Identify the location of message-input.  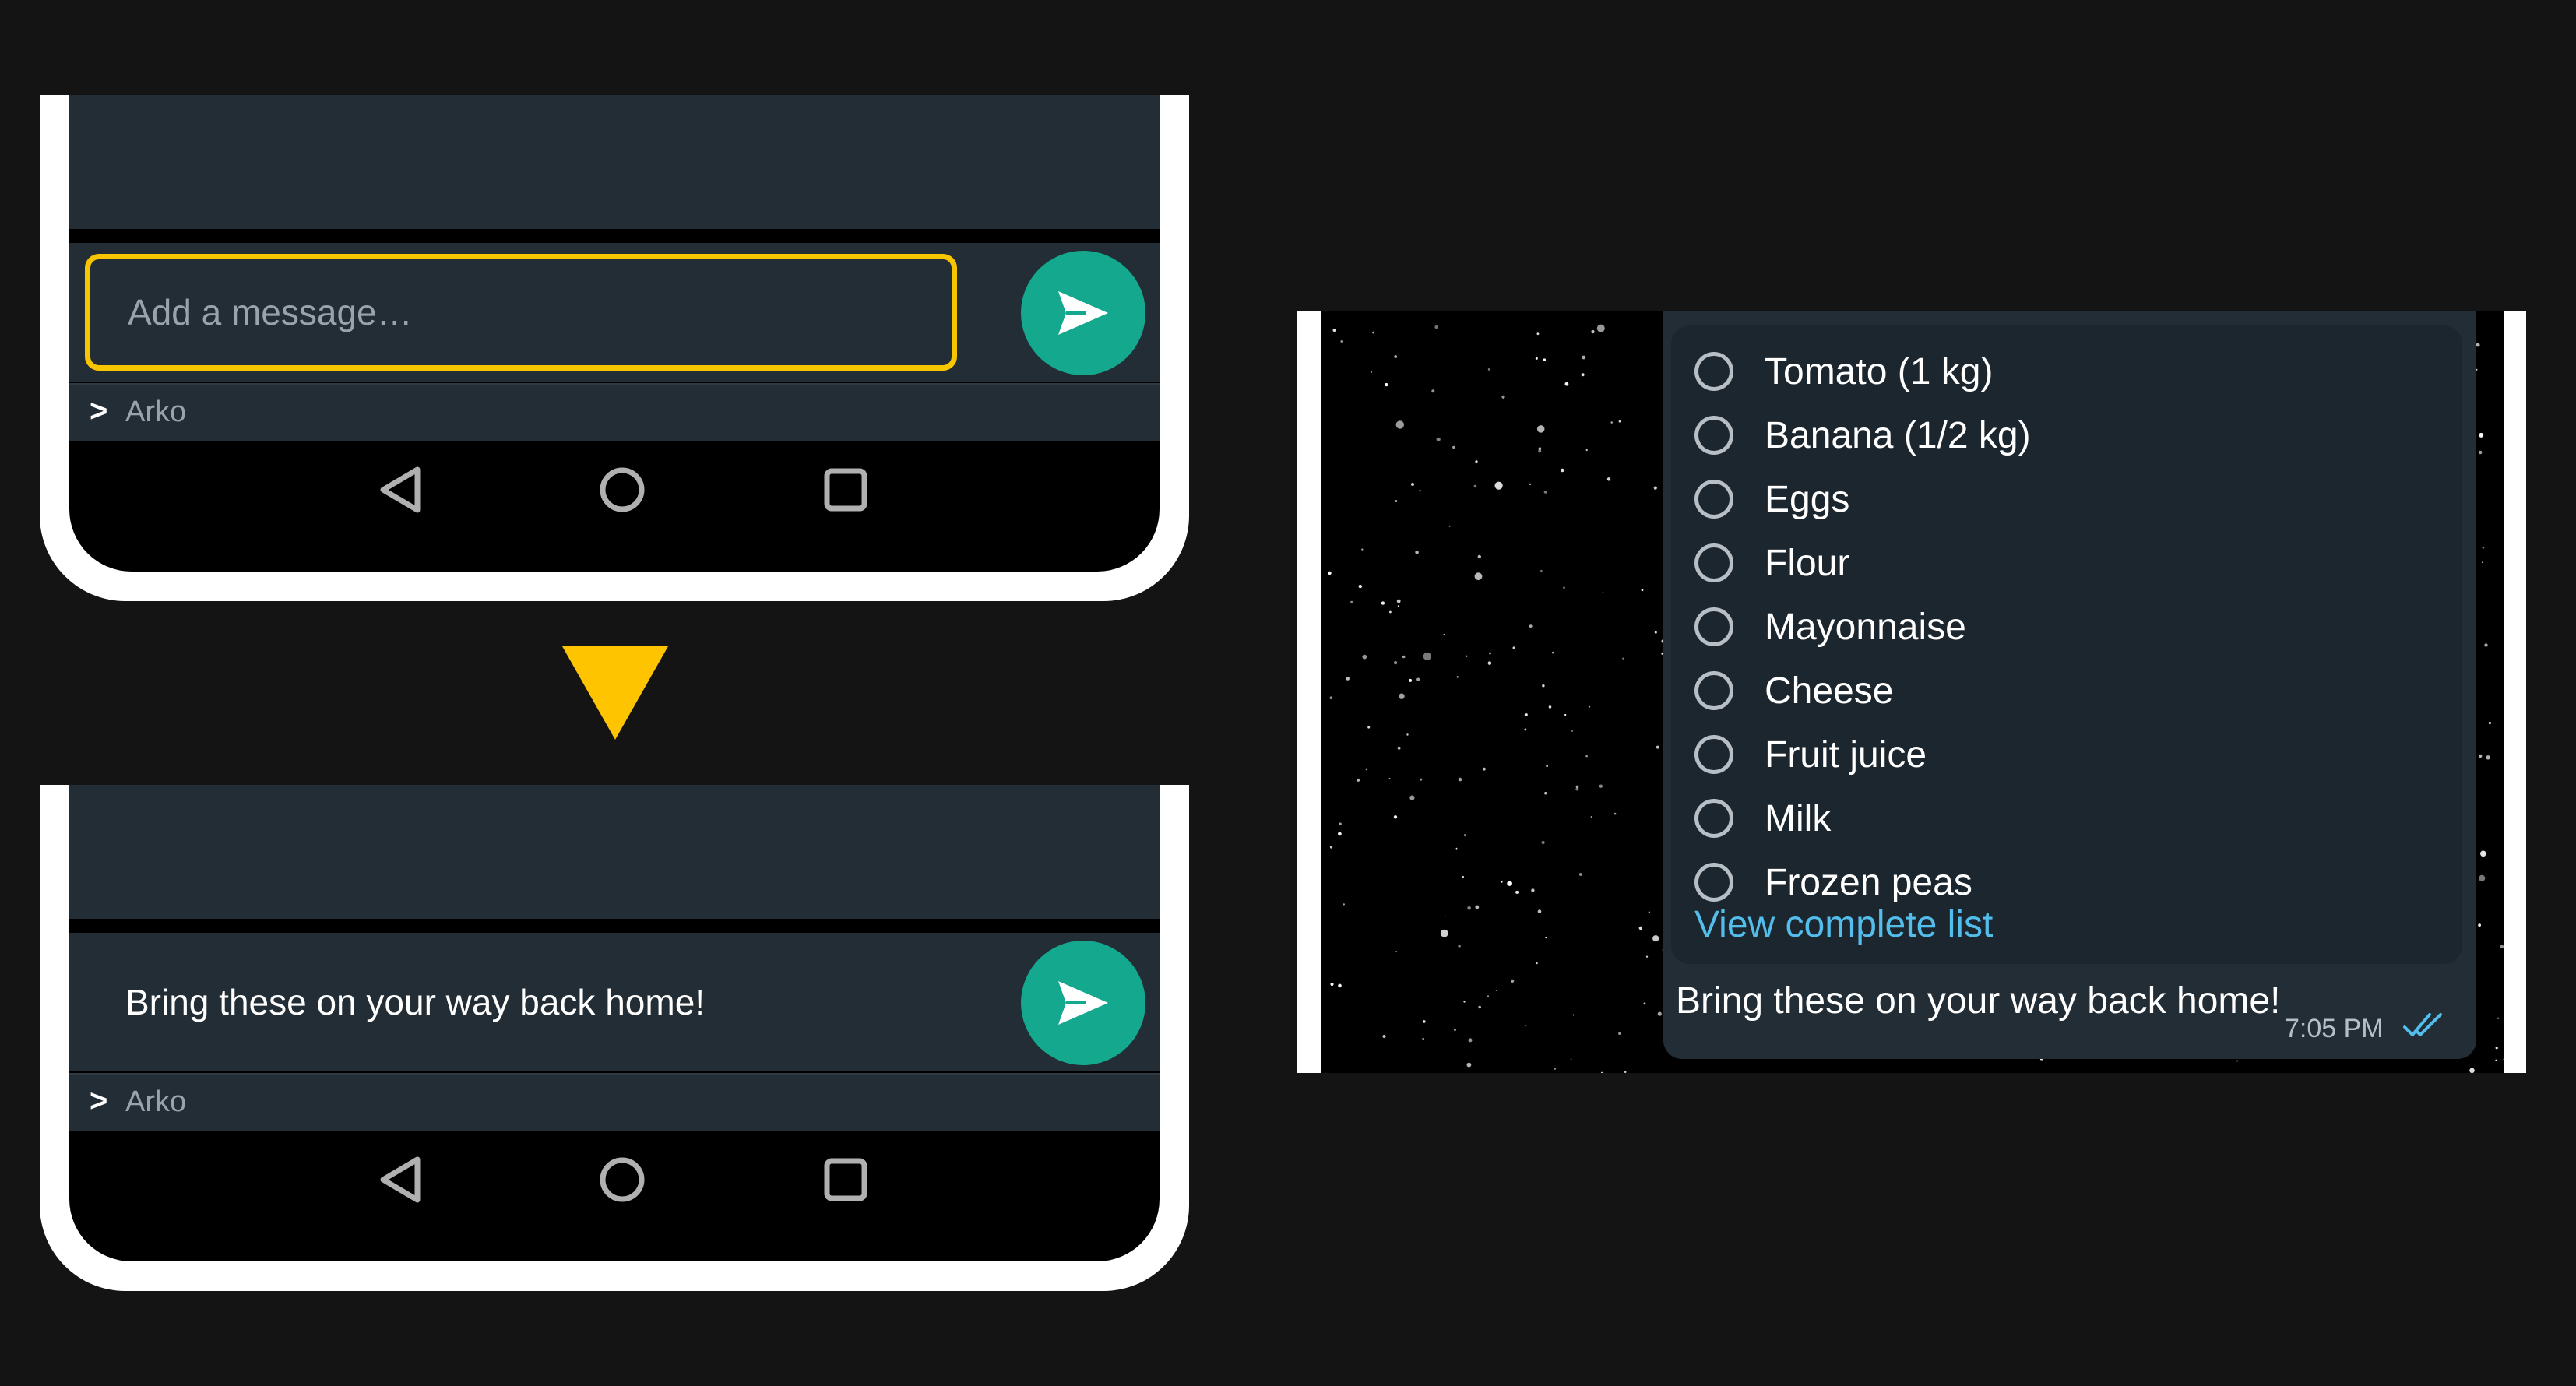
(521, 312).